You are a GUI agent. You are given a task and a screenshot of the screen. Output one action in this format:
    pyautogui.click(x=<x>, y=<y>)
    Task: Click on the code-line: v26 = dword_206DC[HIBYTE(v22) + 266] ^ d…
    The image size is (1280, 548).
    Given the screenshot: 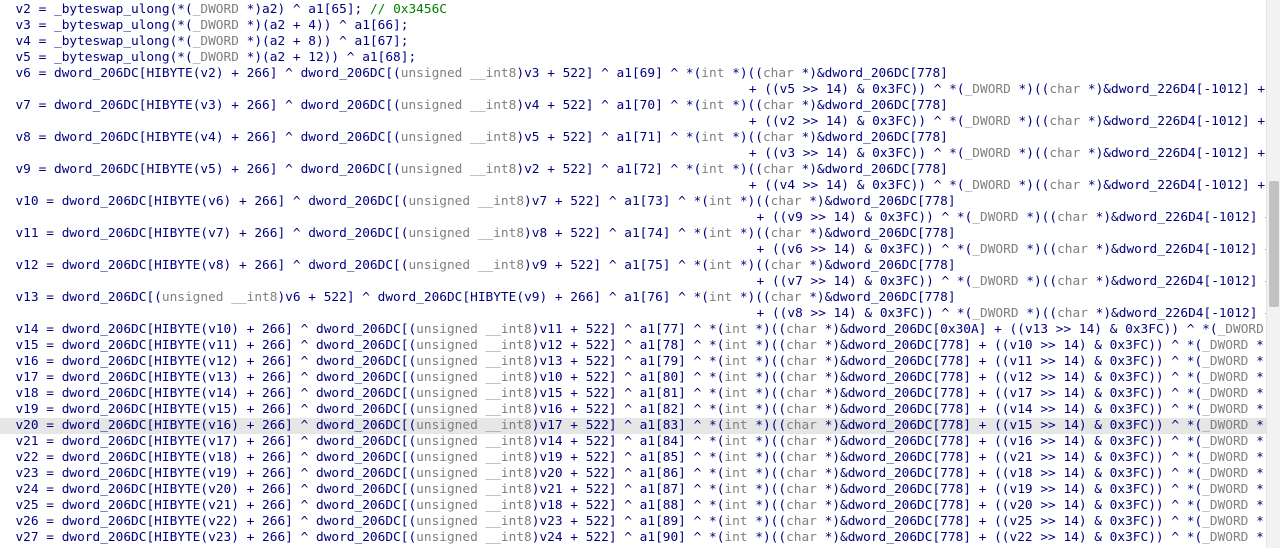 What is the action you would take?
    pyautogui.click(x=633, y=522)
    